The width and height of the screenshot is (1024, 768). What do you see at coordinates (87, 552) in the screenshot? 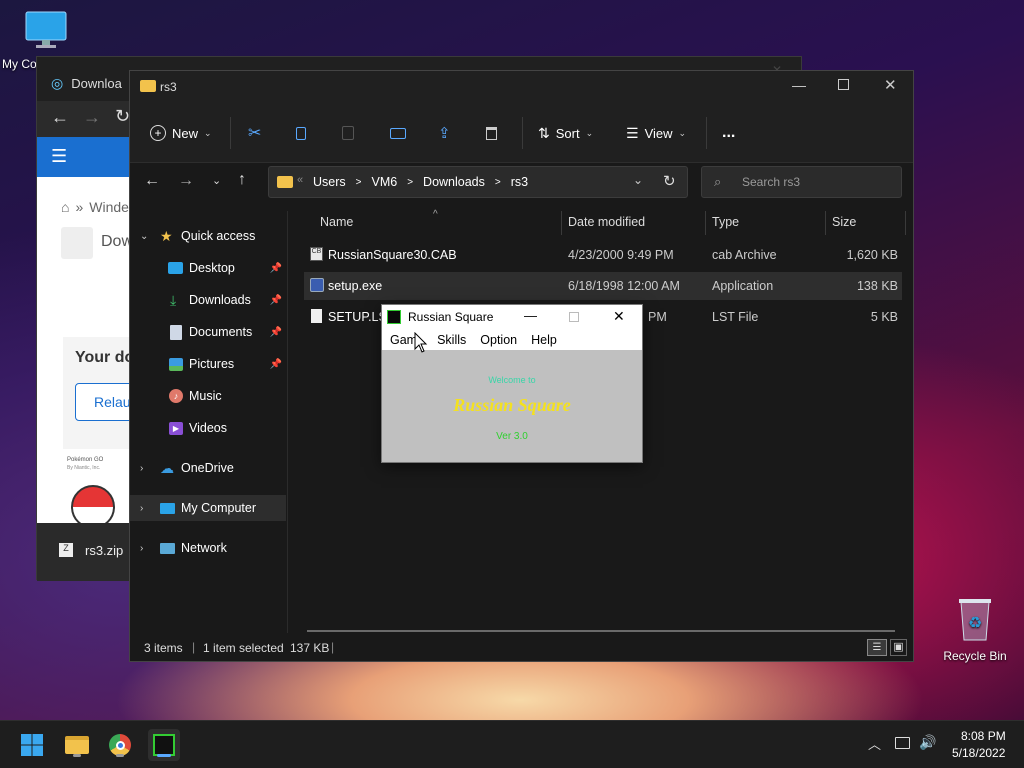
I see `download-item: Z rs3.zip` at bounding box center [87, 552].